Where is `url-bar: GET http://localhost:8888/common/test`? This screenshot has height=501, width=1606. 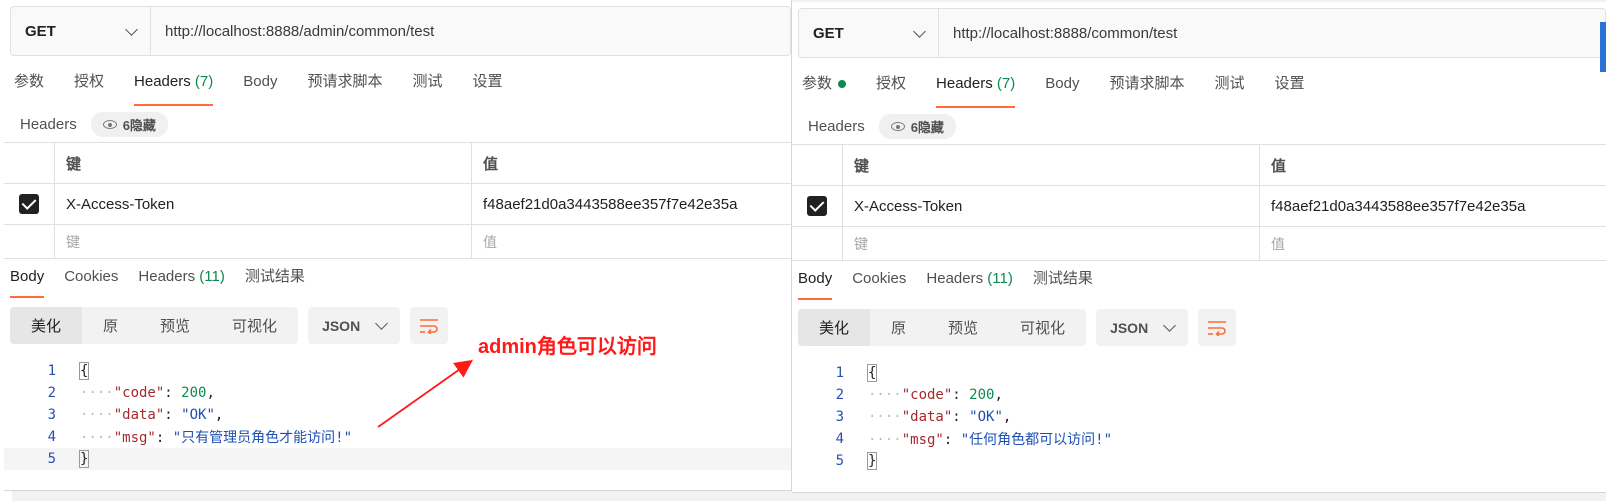
url-bar: GET http://localhost:8888/common/test is located at coordinates (1202, 33).